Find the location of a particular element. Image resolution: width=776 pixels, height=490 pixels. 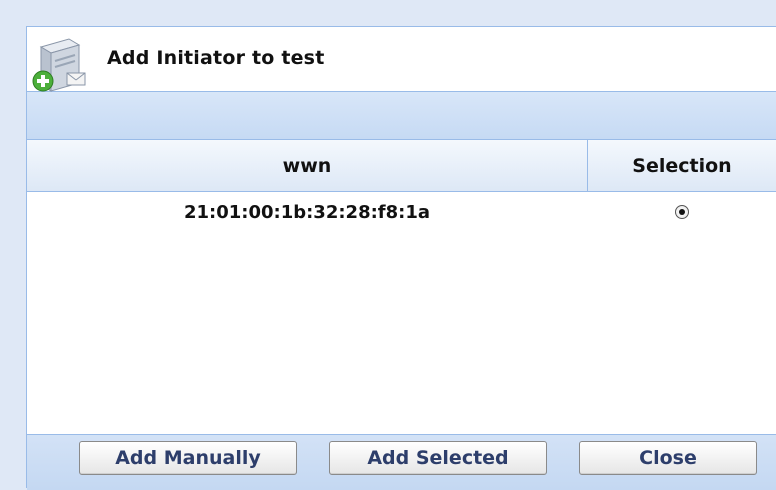

dialog-footer: Add Manually Add Selected Close is located at coordinates (401, 462).